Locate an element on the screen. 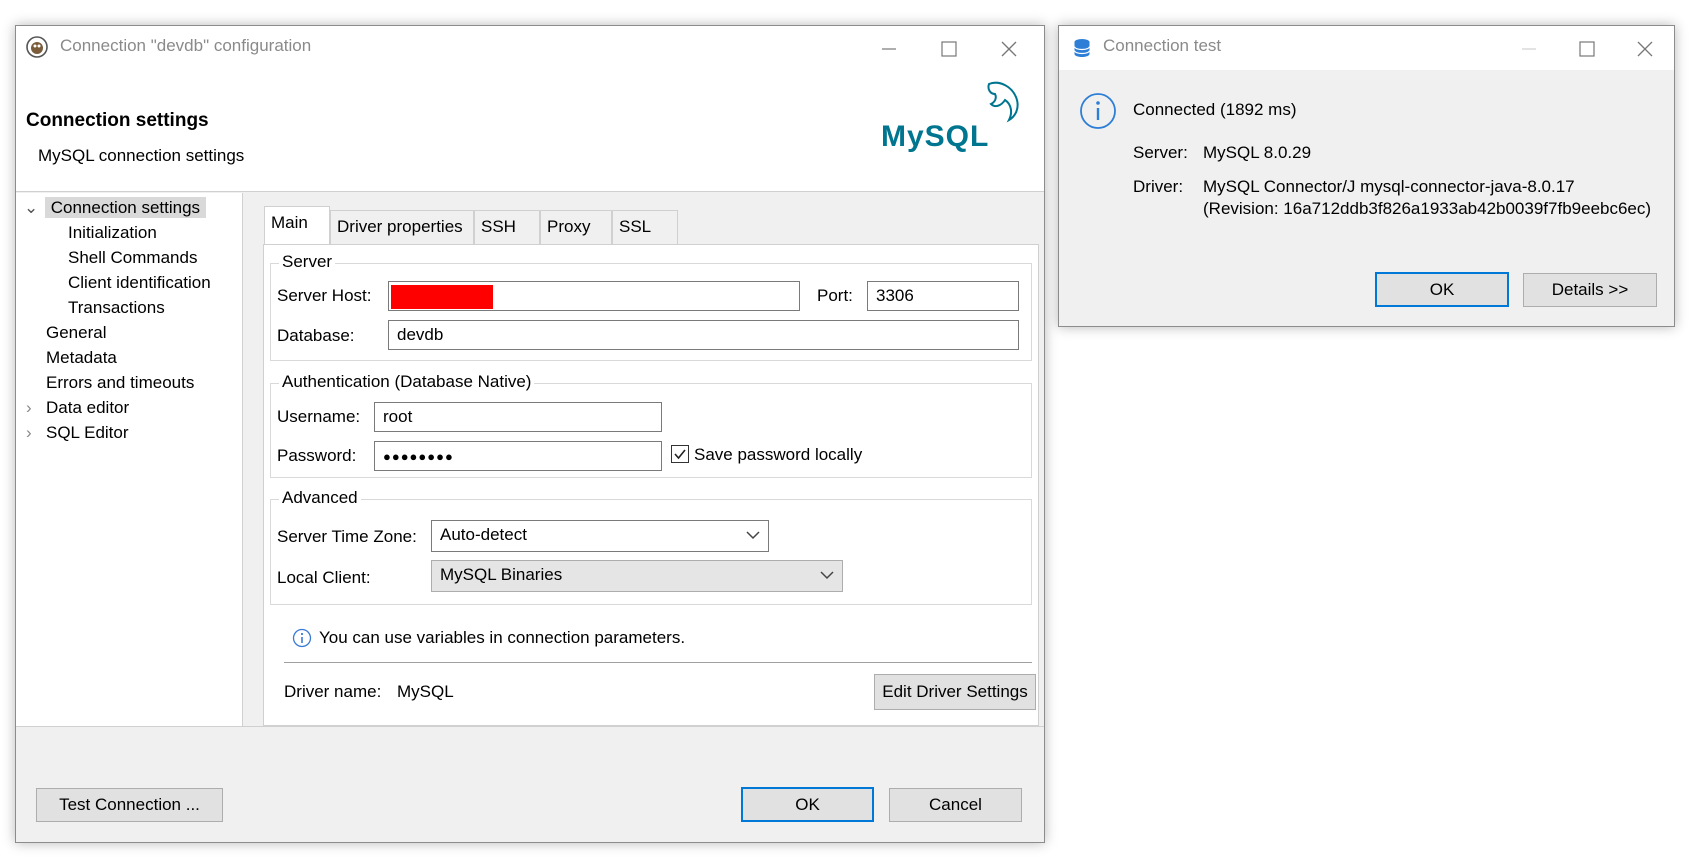 The image size is (1689, 859). header-subtitle: MySQL connection settings is located at coordinates (141, 155).